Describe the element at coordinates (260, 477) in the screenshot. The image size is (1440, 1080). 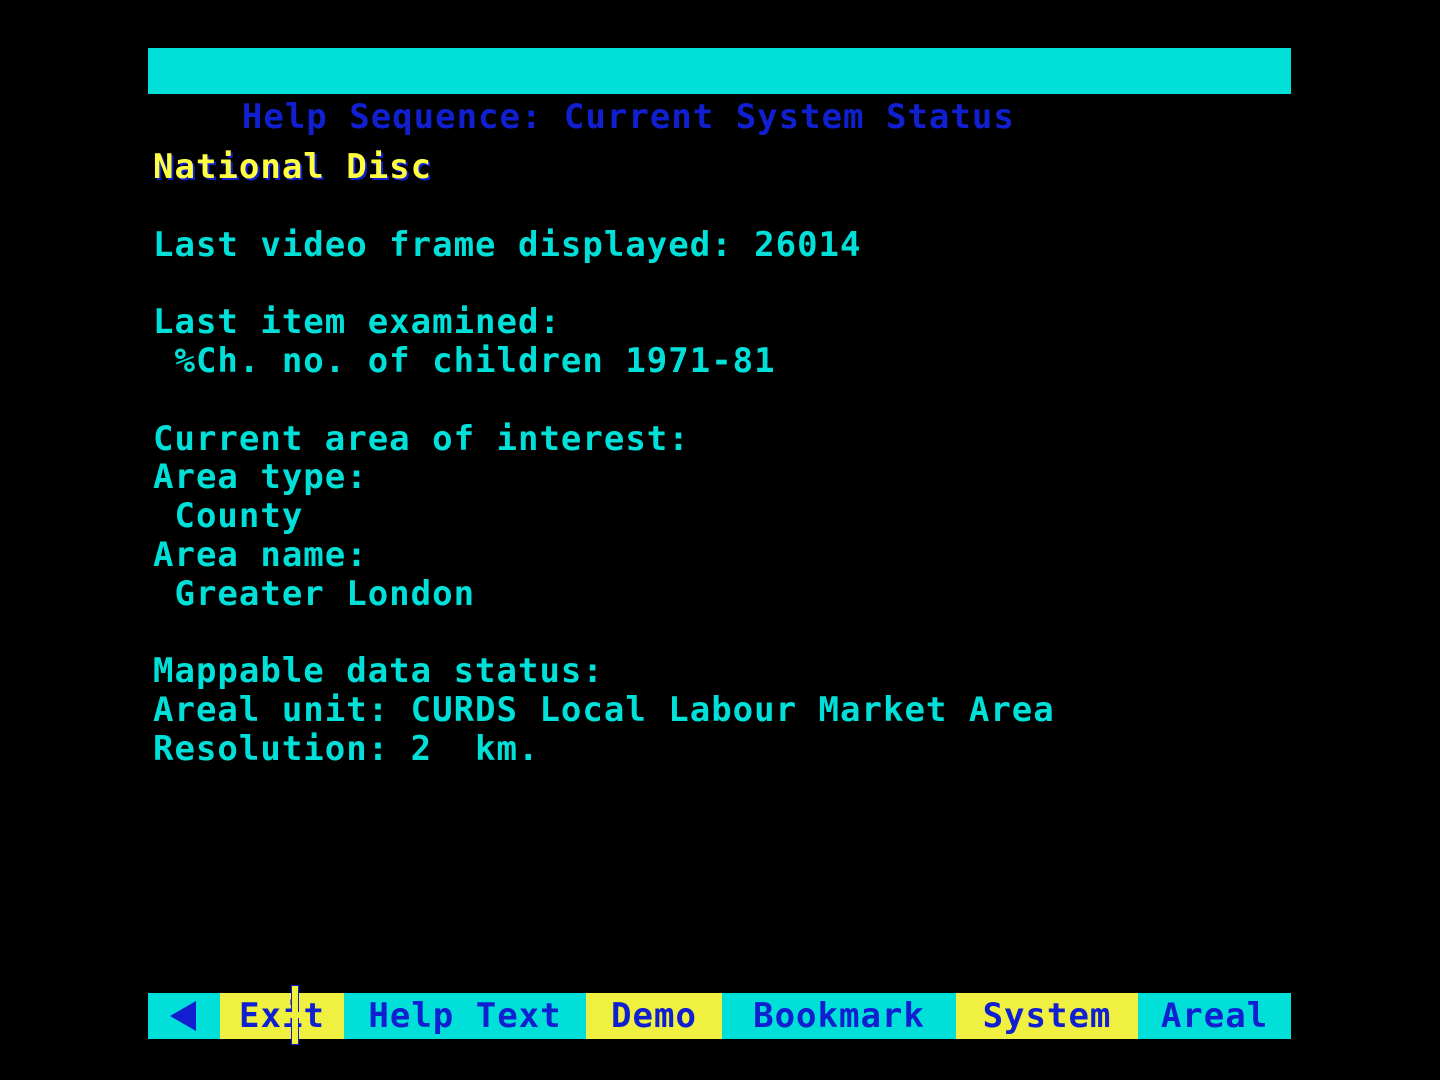
I see `area-type-label: Area type:` at that location.